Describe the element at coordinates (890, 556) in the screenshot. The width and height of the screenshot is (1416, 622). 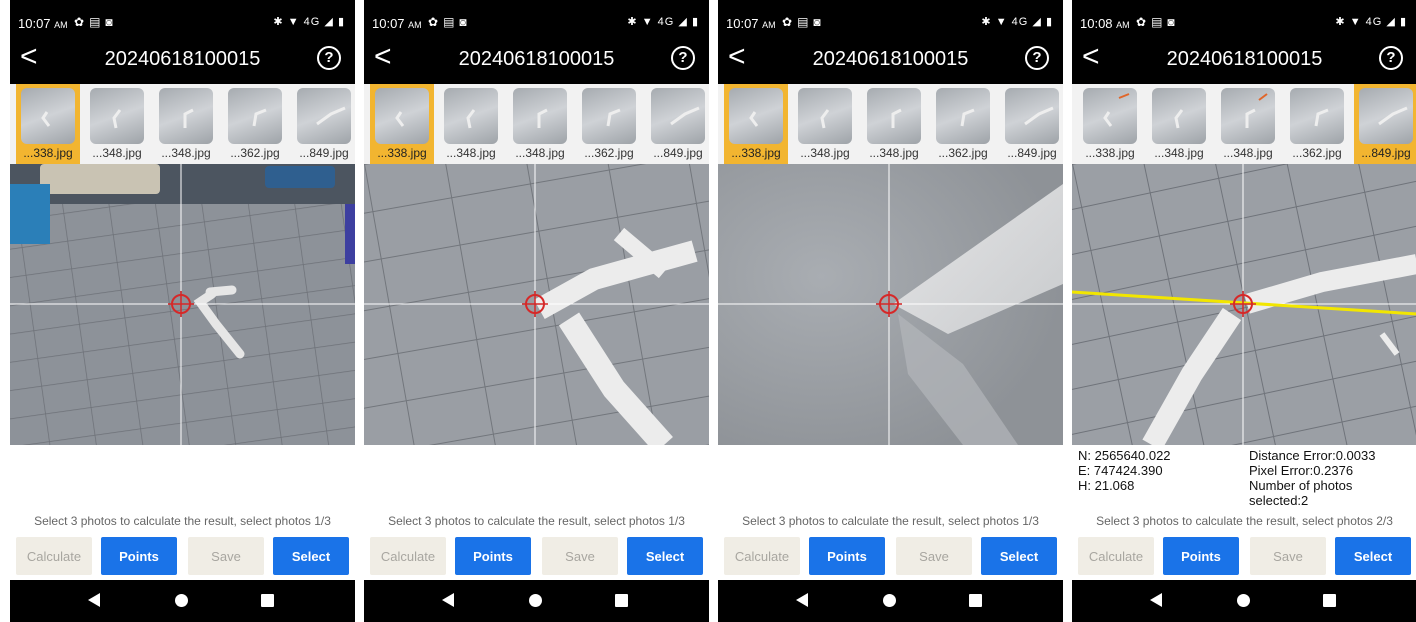
I see `action-bar: Calculate Points Save Select` at that location.